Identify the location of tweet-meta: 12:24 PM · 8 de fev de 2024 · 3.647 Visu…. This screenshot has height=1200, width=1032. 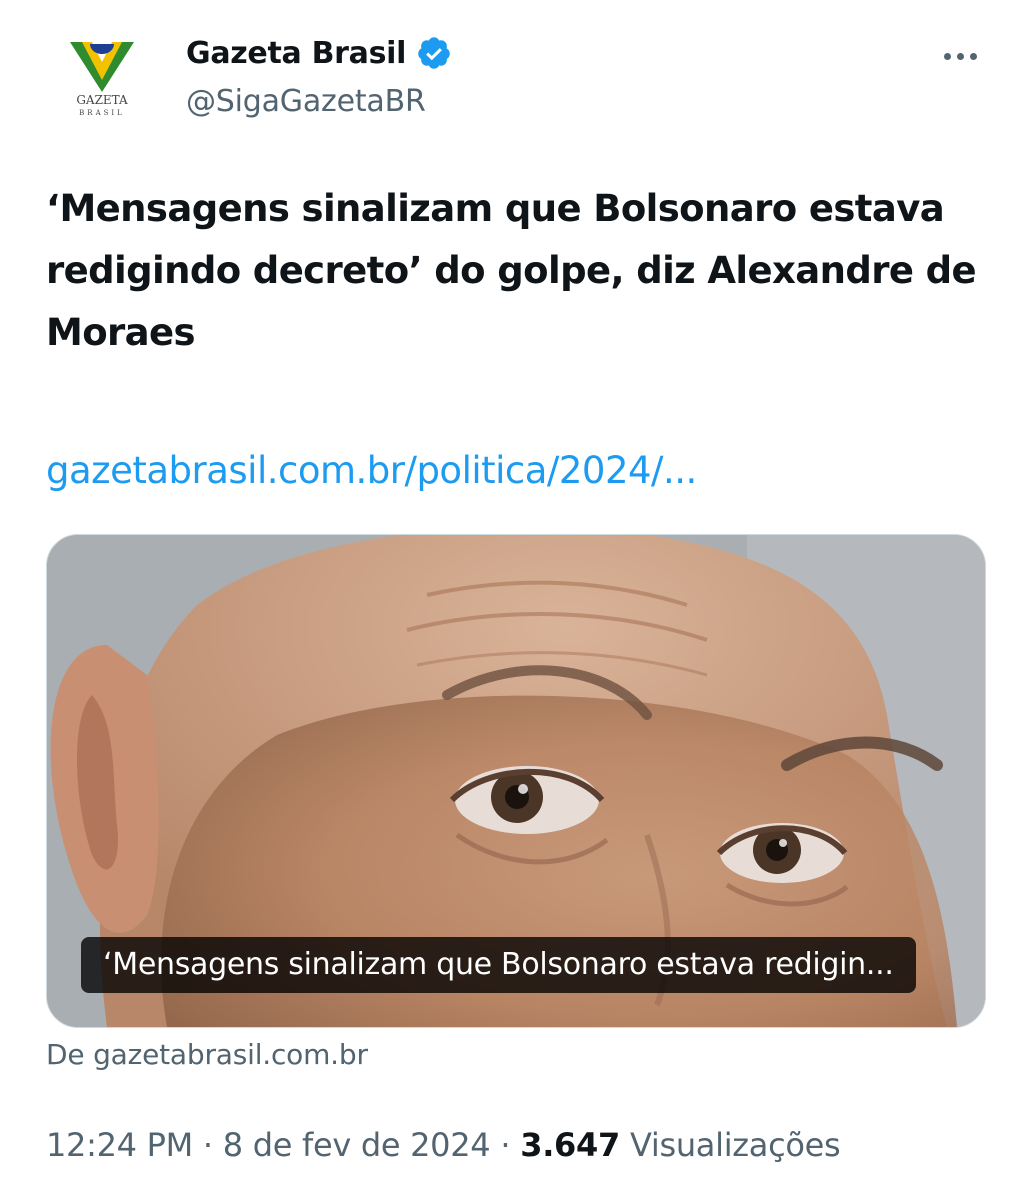
(443, 1145).